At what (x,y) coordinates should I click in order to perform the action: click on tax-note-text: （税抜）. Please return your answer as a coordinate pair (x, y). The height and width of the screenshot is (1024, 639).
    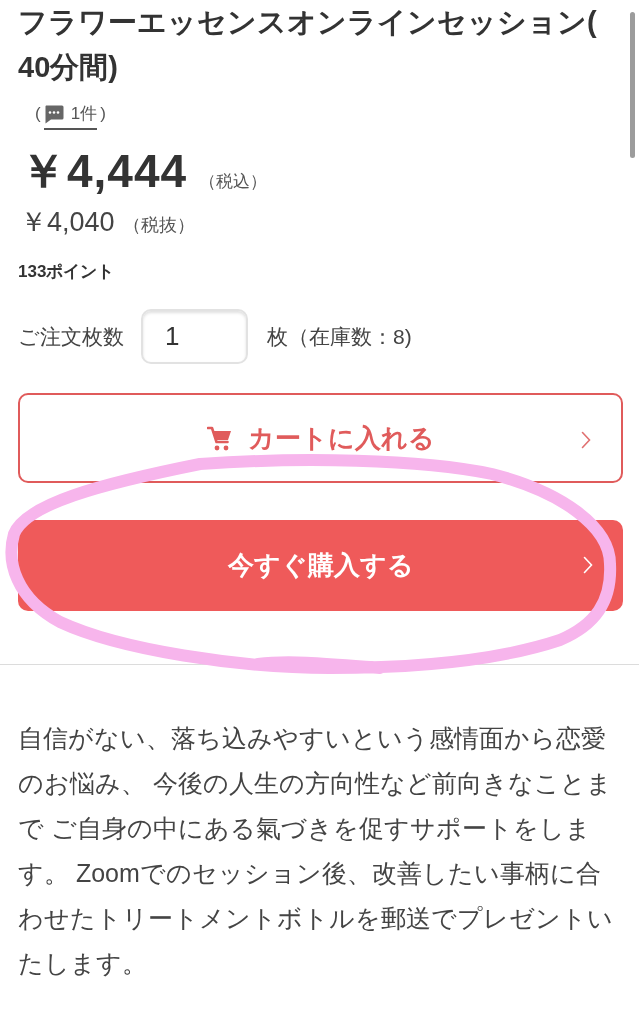
    Looking at the image, I should click on (158, 225).